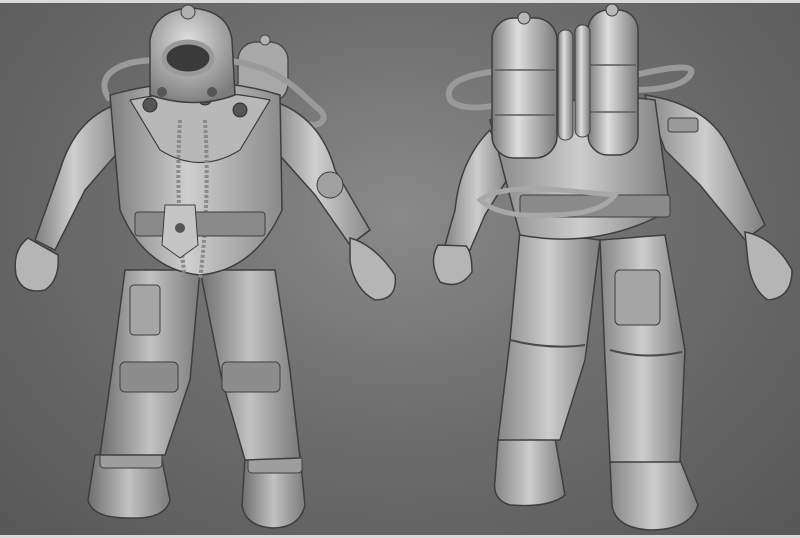 Image resolution: width=800 pixels, height=538 pixels. What do you see at coordinates (683, 125) in the screenshot?
I see `arm-plate` at bounding box center [683, 125].